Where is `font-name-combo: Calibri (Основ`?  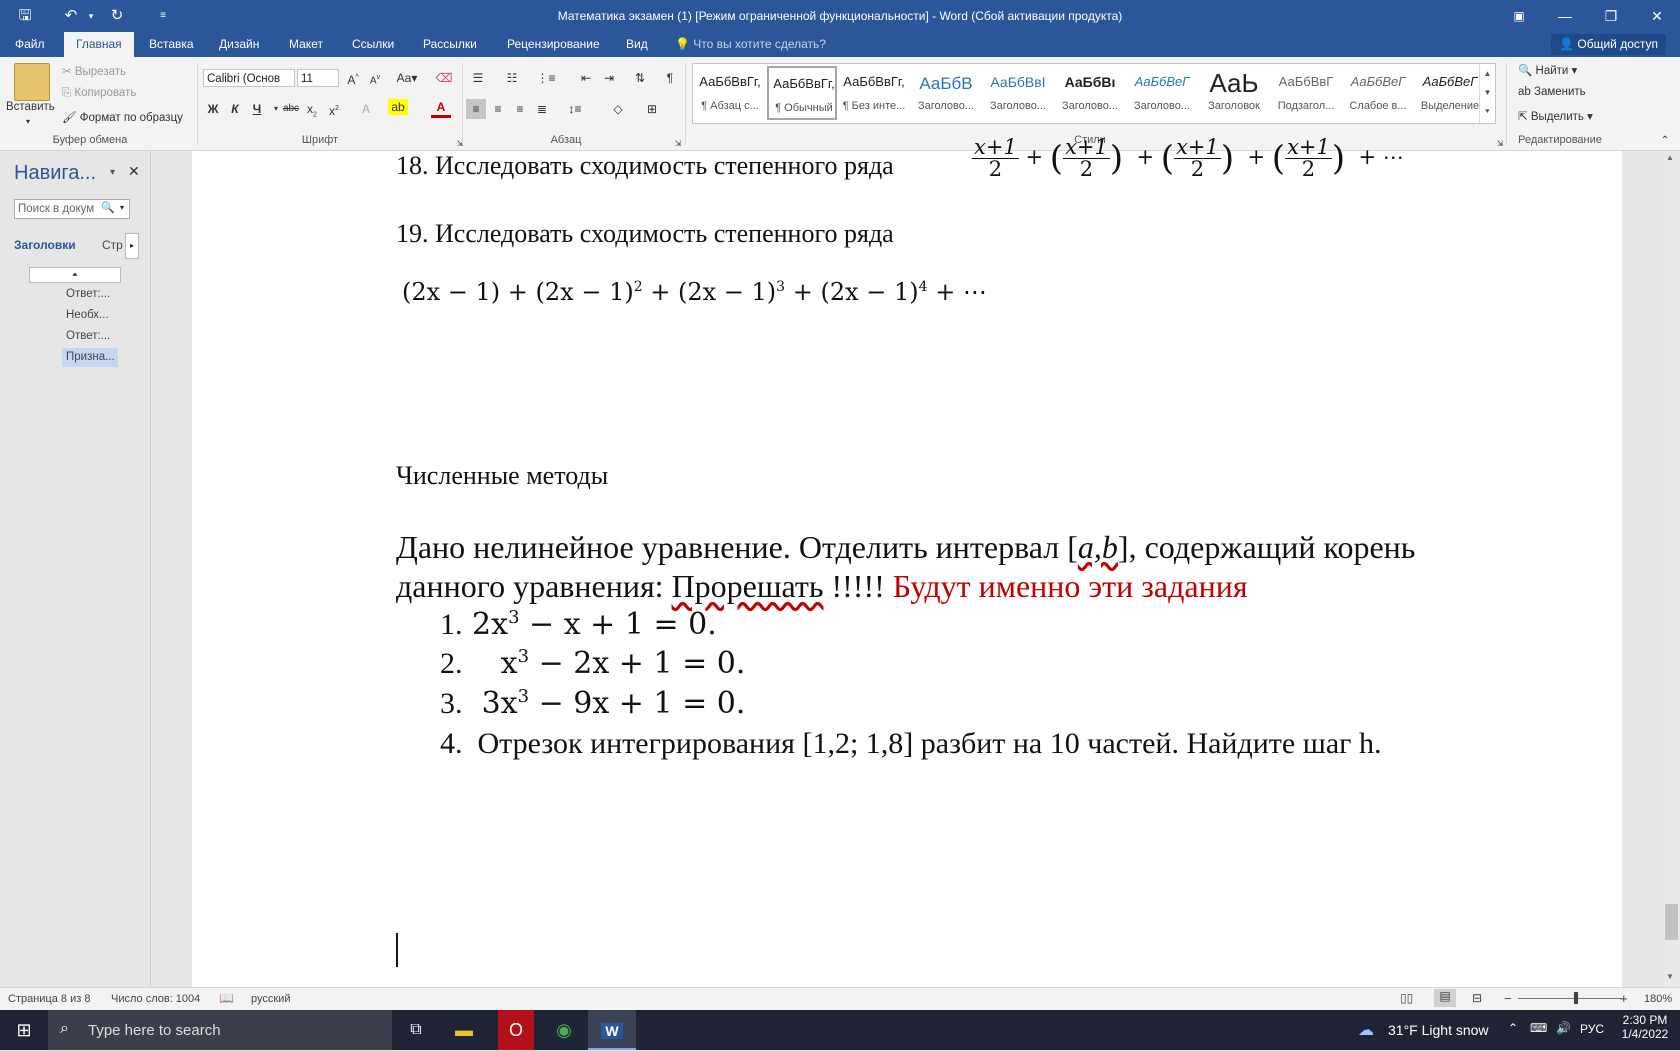
font-name-combo: Calibri (Основ is located at coordinates (249, 78).